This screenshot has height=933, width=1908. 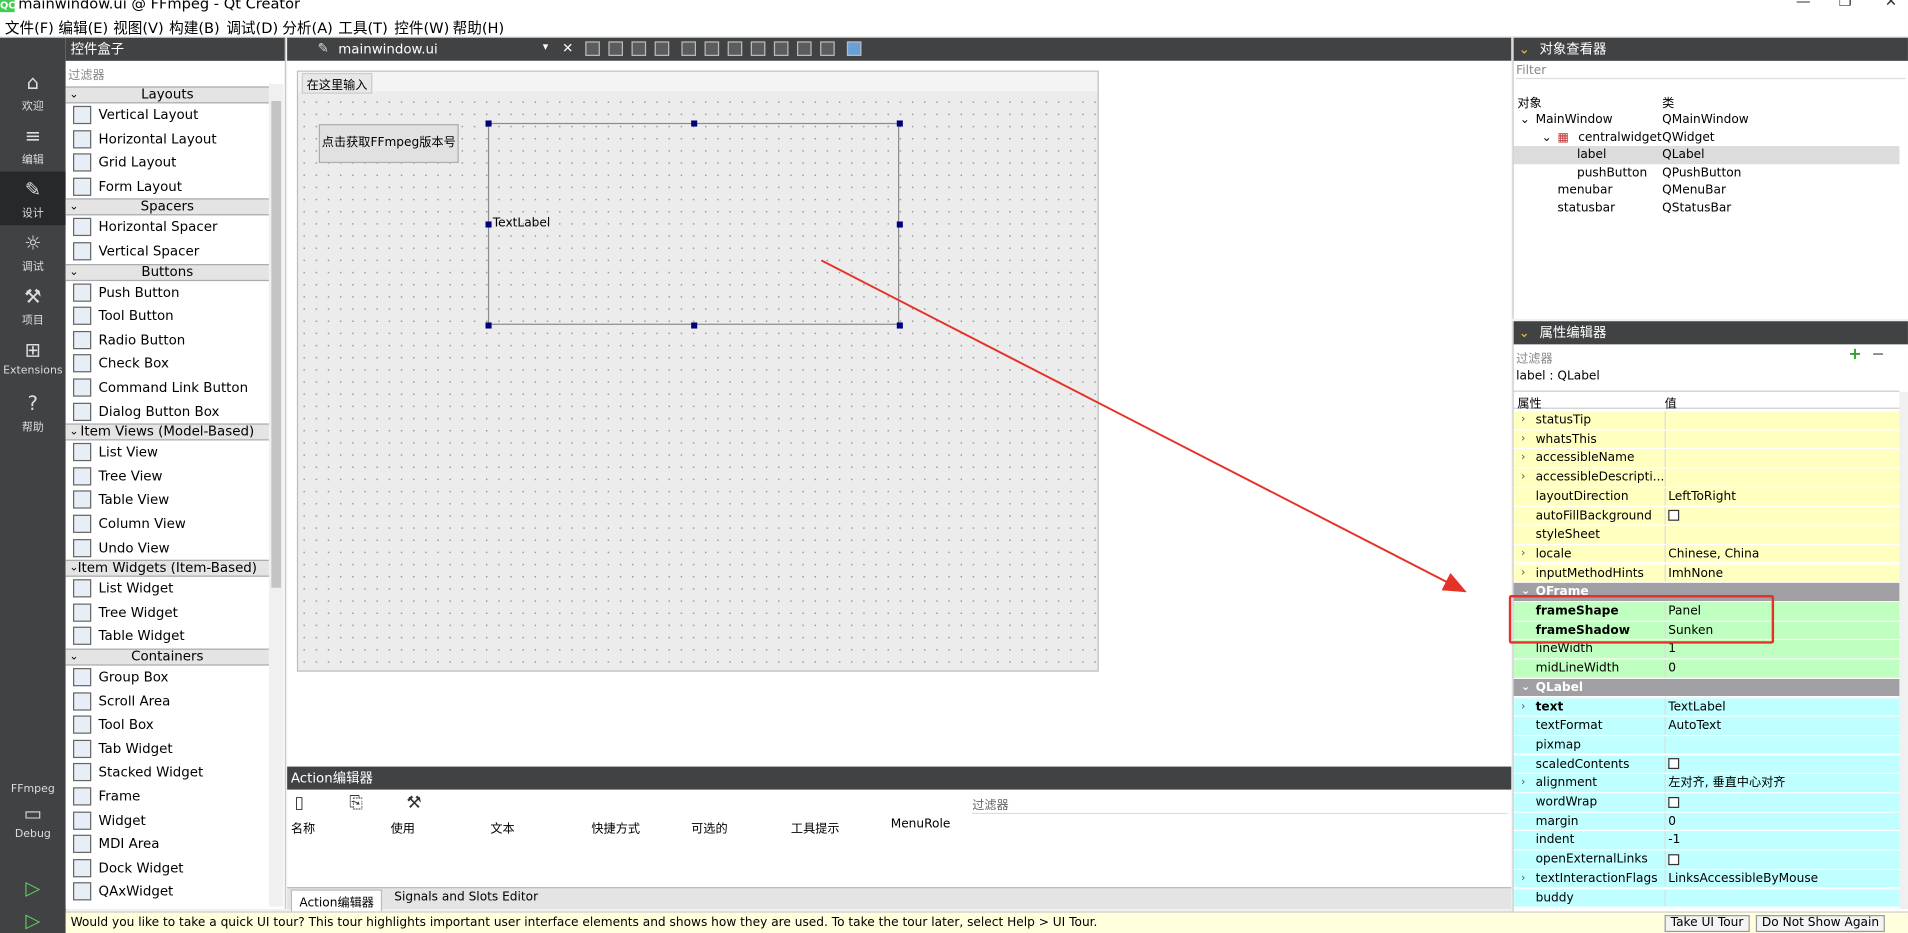 What do you see at coordinates (1671, 402) in the screenshot?
I see `col-value: 值` at bounding box center [1671, 402].